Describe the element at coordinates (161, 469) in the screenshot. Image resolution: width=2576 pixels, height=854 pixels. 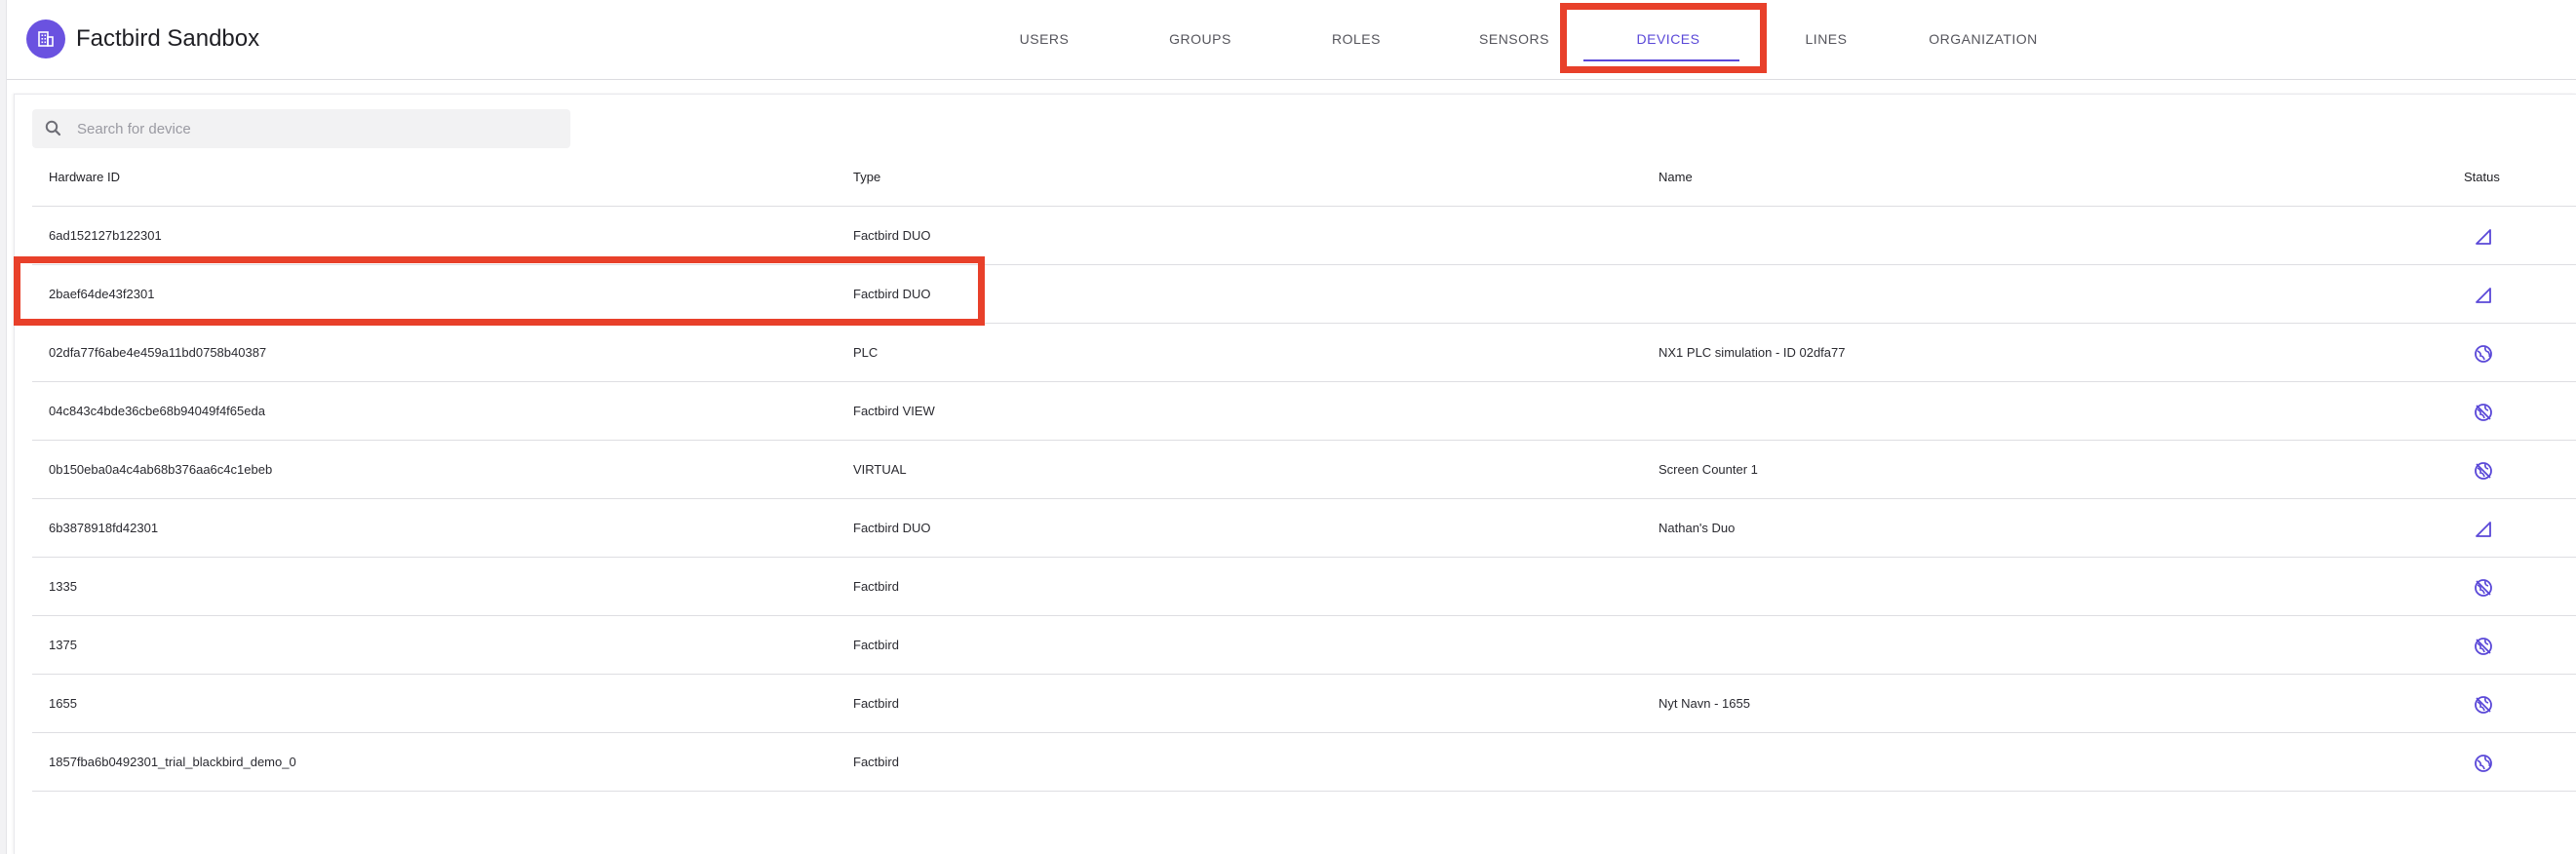
I see `hardware-id-cell: 0b150eba0a4c4ab68b376aa6c4c1ebeb` at that location.